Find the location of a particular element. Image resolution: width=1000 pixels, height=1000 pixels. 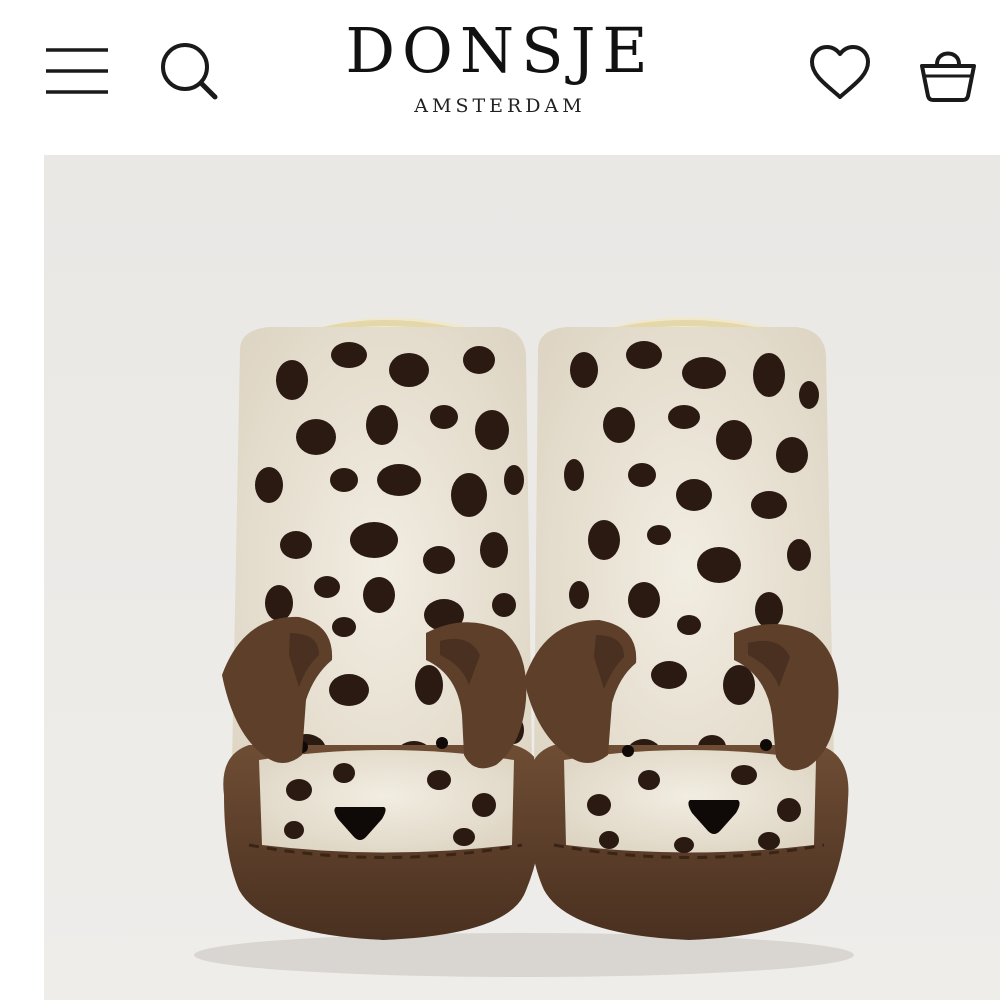

heart-icon is located at coordinates (840, 72).